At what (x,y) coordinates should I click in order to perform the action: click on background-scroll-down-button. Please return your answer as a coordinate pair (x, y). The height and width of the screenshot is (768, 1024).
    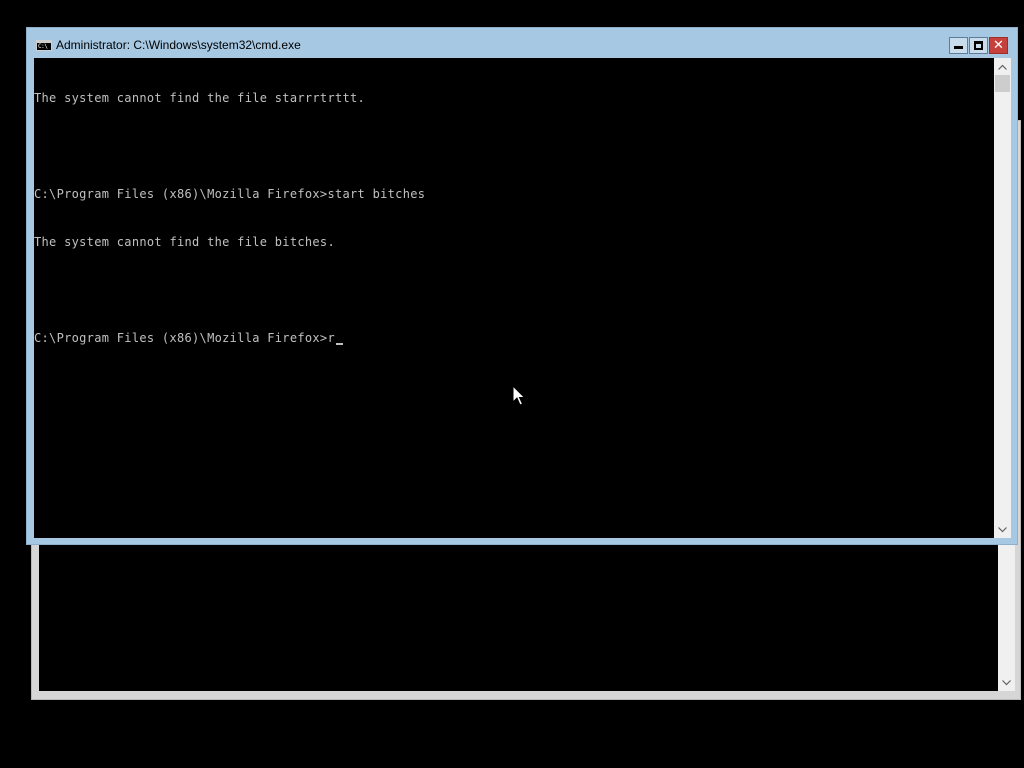
    Looking at the image, I should click on (1006, 682).